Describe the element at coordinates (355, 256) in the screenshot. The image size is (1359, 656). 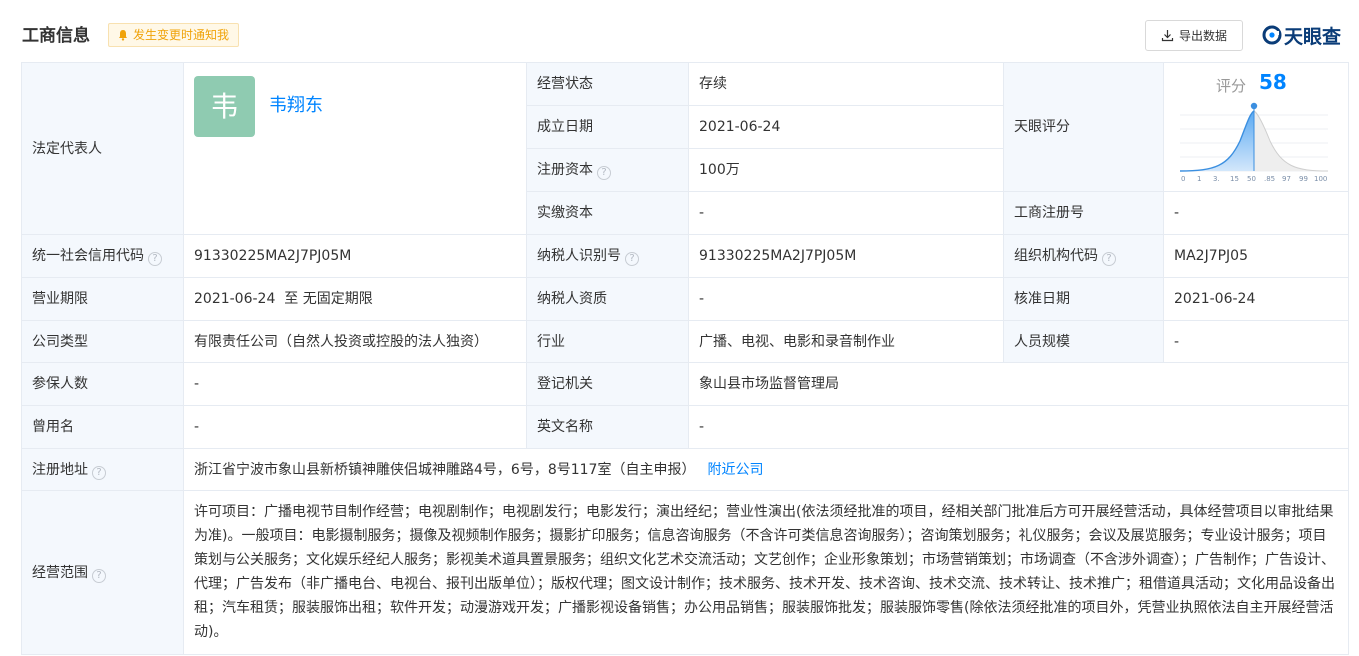
I see `credit-code-value: 91330225MA2J7PJ05M` at that location.